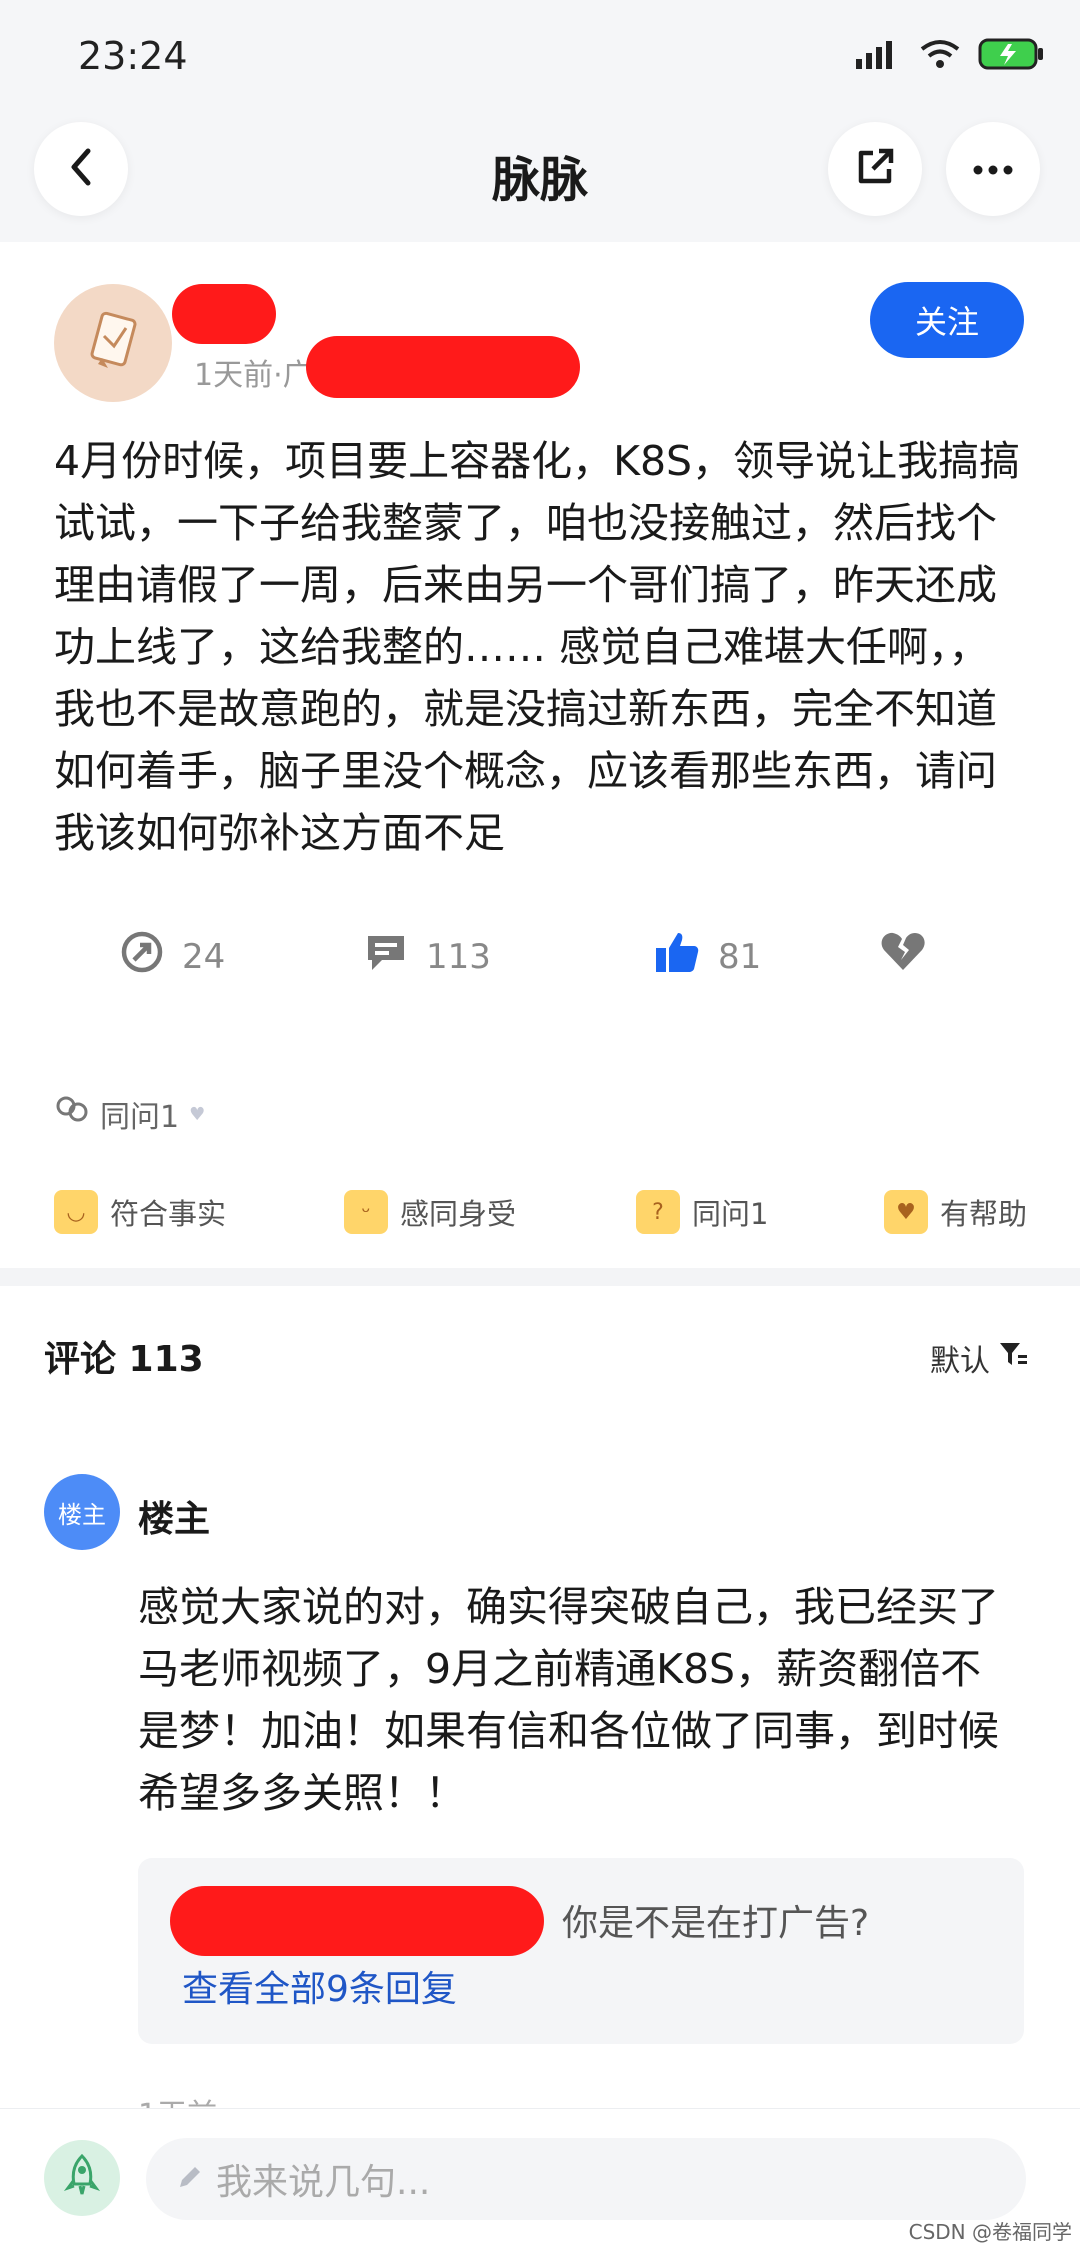  I want to click on comment-icon, so click(386, 956).